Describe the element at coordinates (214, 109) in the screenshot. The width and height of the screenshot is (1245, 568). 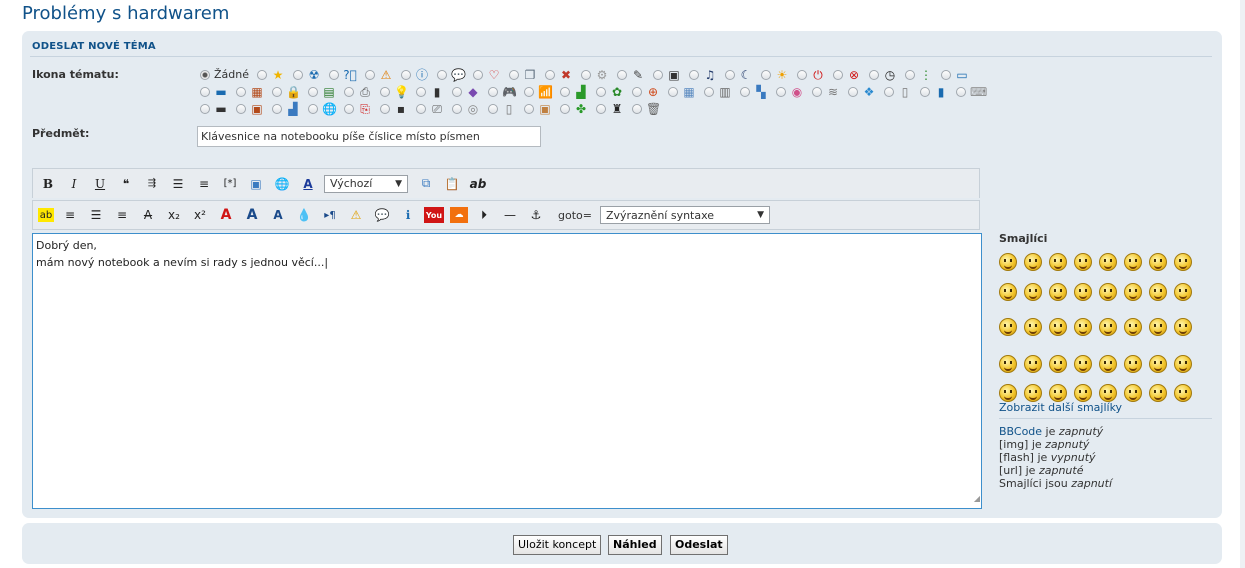
I see `icon-option: ▬` at that location.